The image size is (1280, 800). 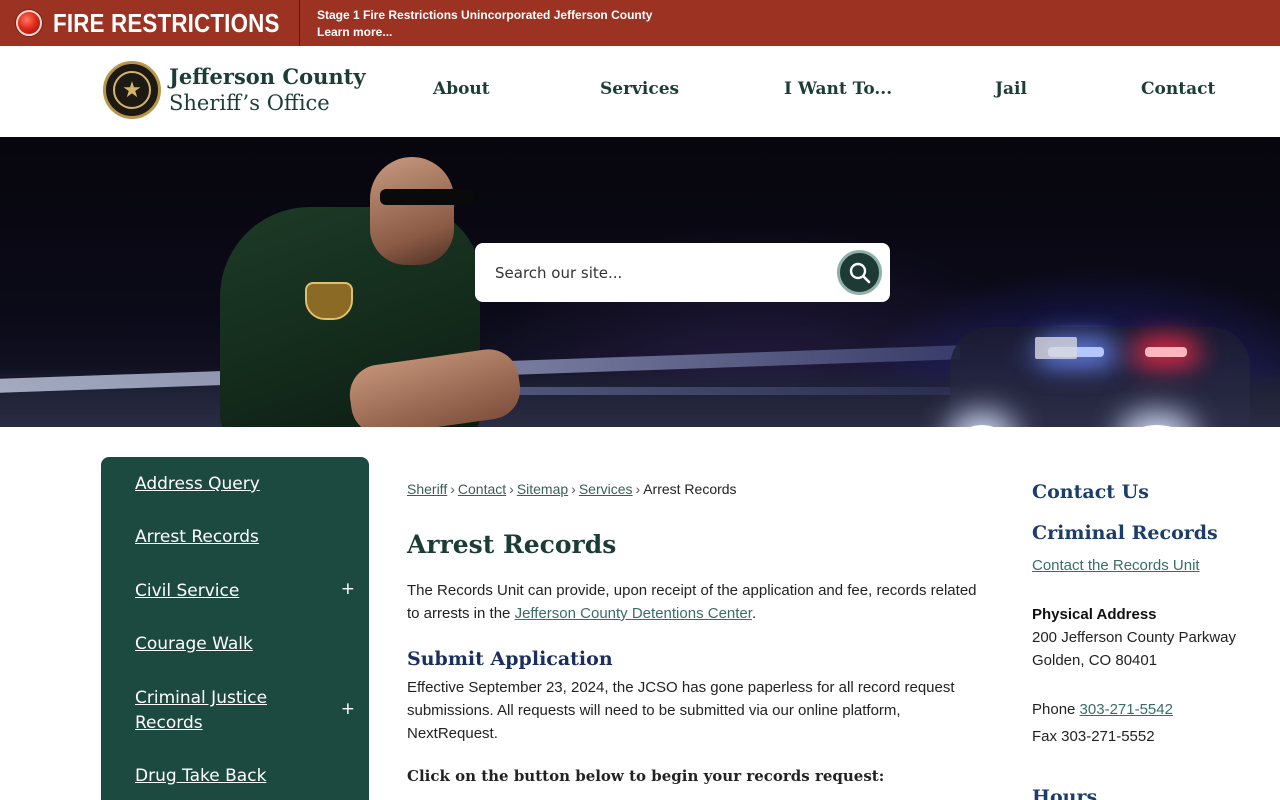 What do you see at coordinates (461, 89) in the screenshot?
I see `nav-about: About` at bounding box center [461, 89].